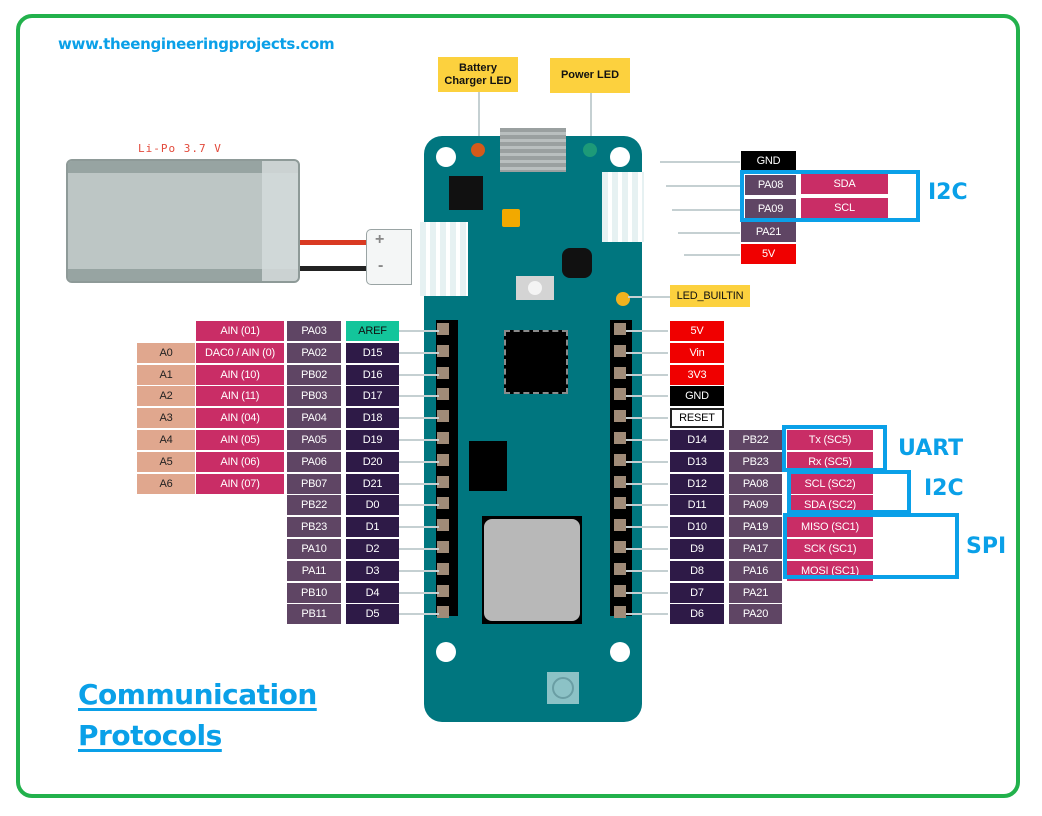 This screenshot has width=1042, height=816. What do you see at coordinates (380, 239) in the screenshot?
I see `plus-sign: +` at bounding box center [380, 239].